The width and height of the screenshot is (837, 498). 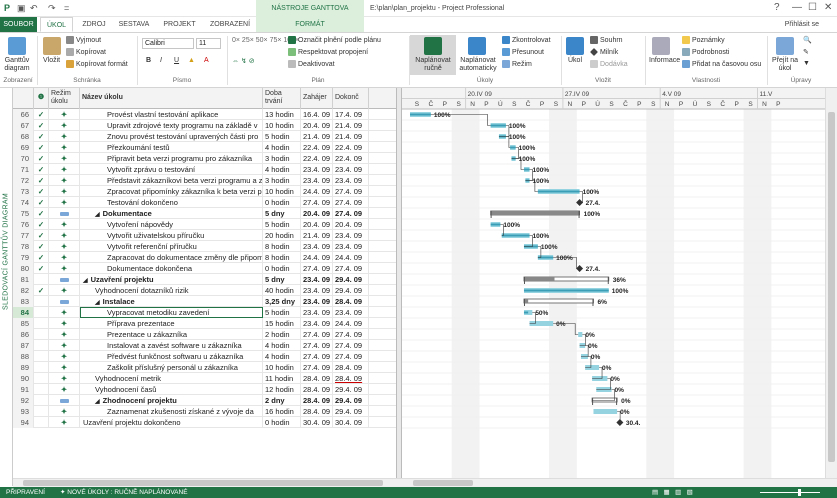 I want to click on zoom-slider, so click(x=790, y=492).